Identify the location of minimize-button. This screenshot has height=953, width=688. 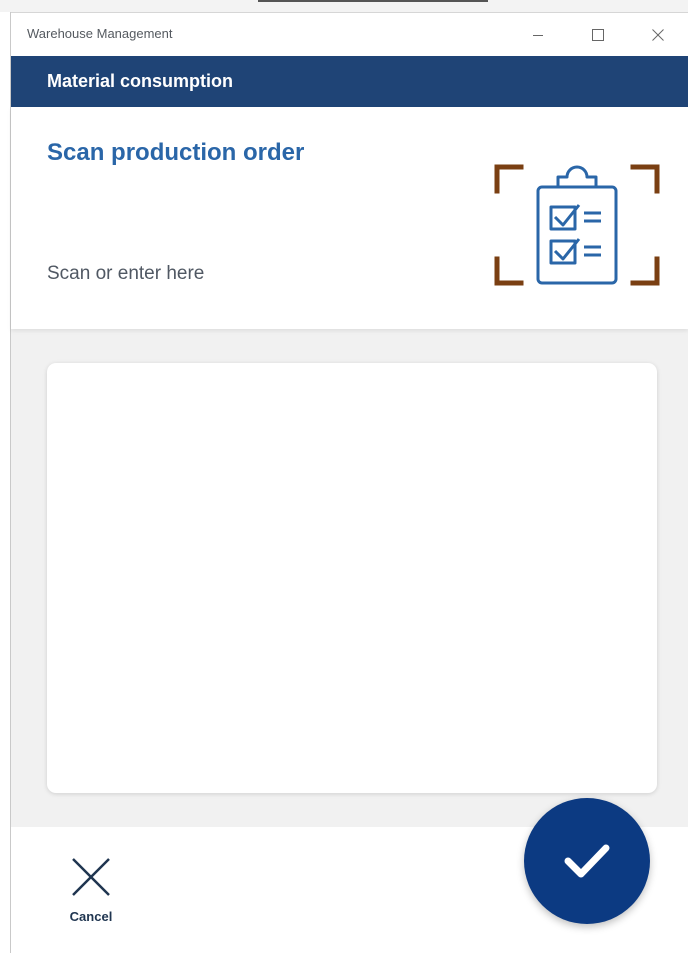
(538, 34).